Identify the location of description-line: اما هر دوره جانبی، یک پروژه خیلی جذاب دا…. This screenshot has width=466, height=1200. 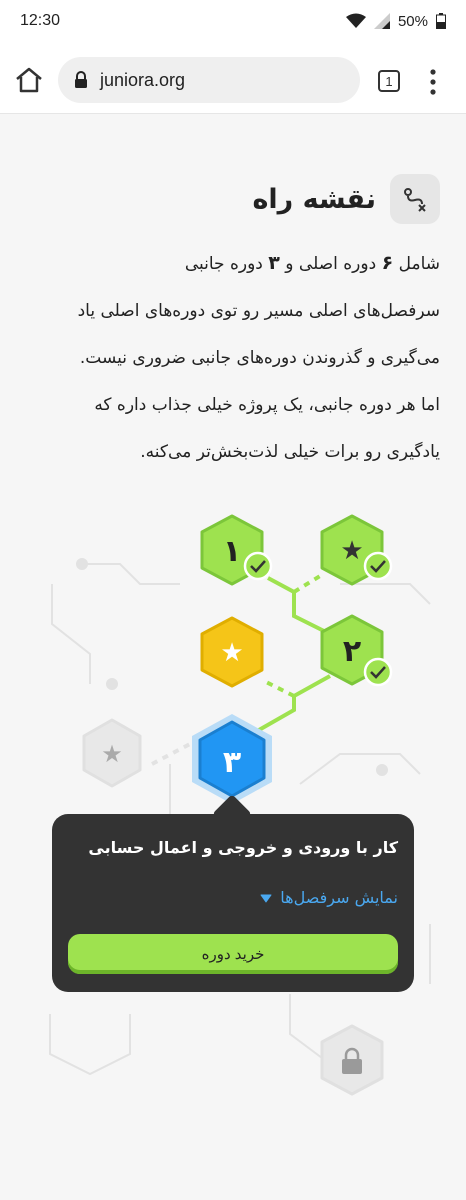
(267, 405).